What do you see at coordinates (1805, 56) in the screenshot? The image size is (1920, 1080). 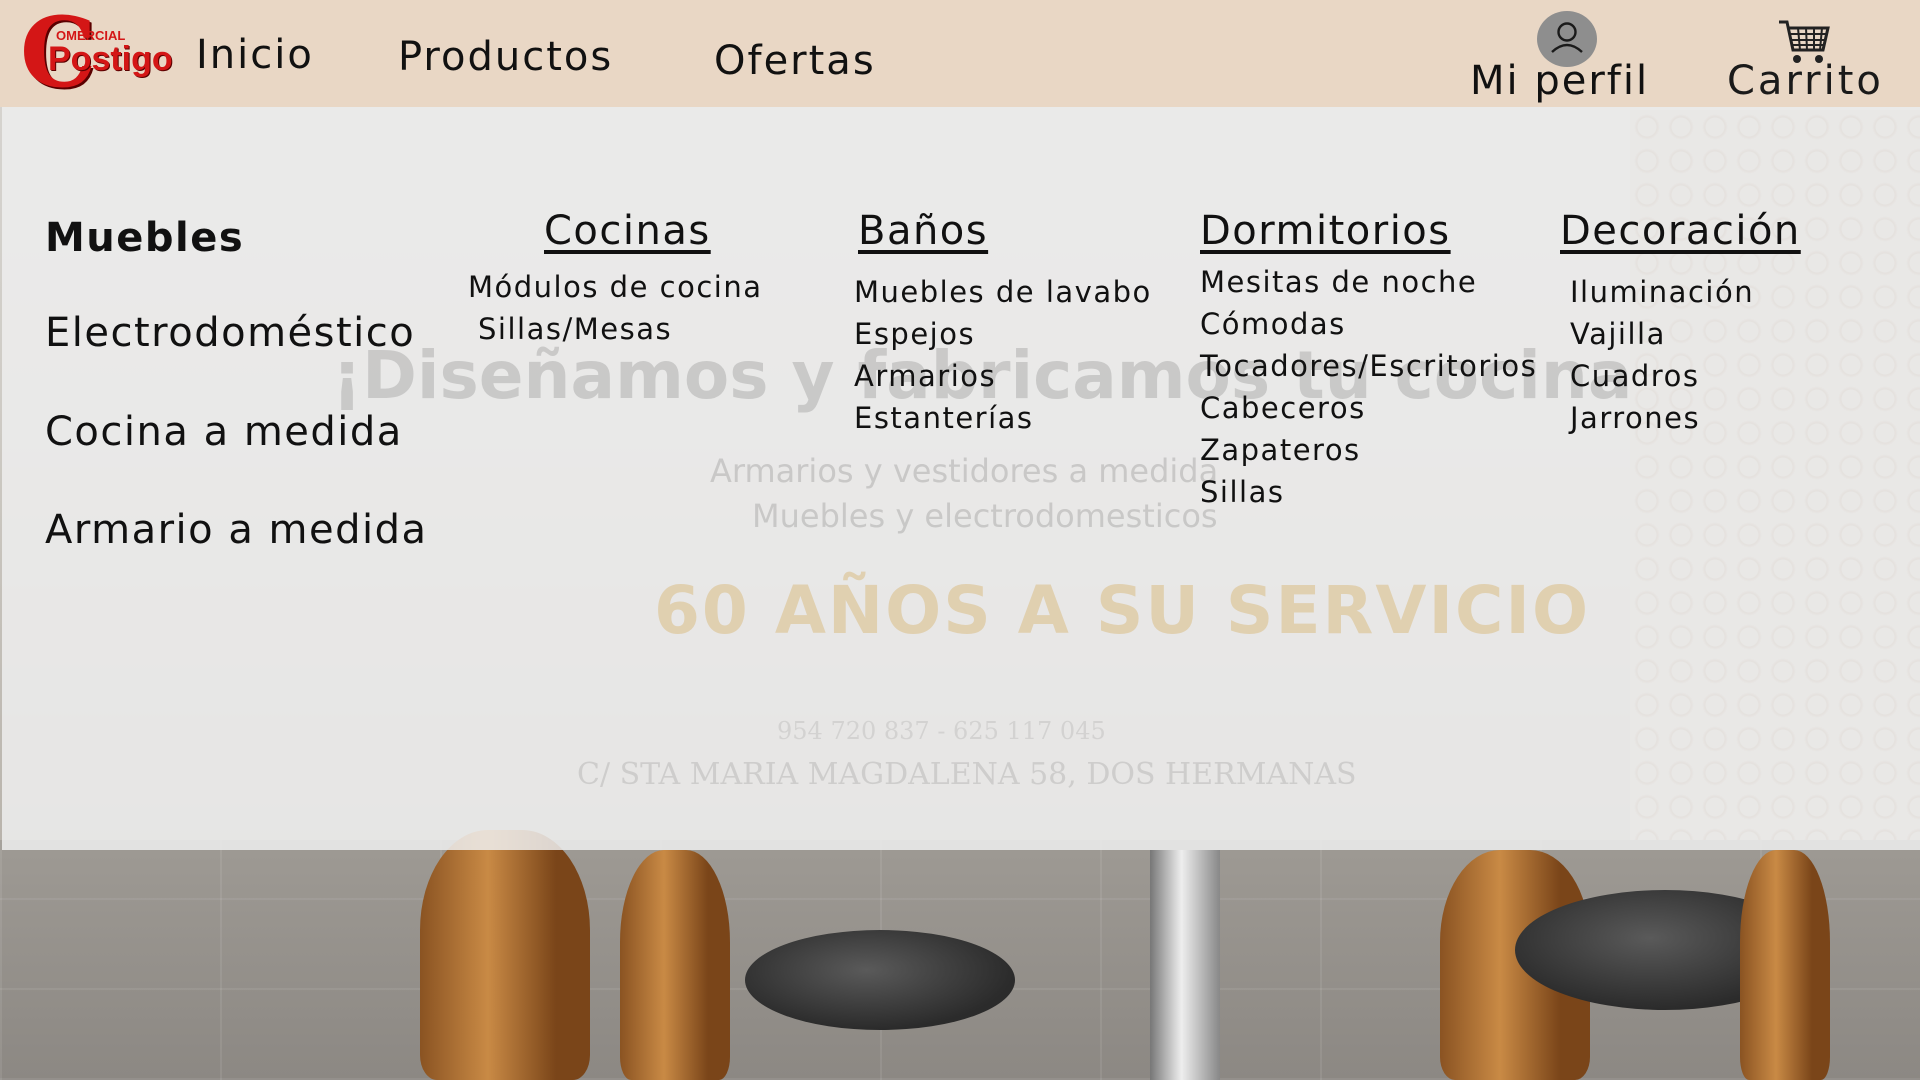 I see `cart-button: Carrito` at bounding box center [1805, 56].